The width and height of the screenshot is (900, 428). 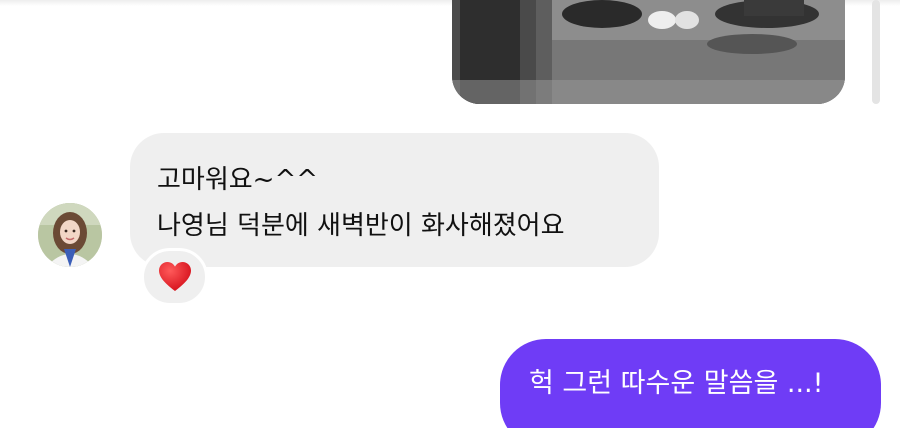 I want to click on photo-icon, so click(x=648, y=52).